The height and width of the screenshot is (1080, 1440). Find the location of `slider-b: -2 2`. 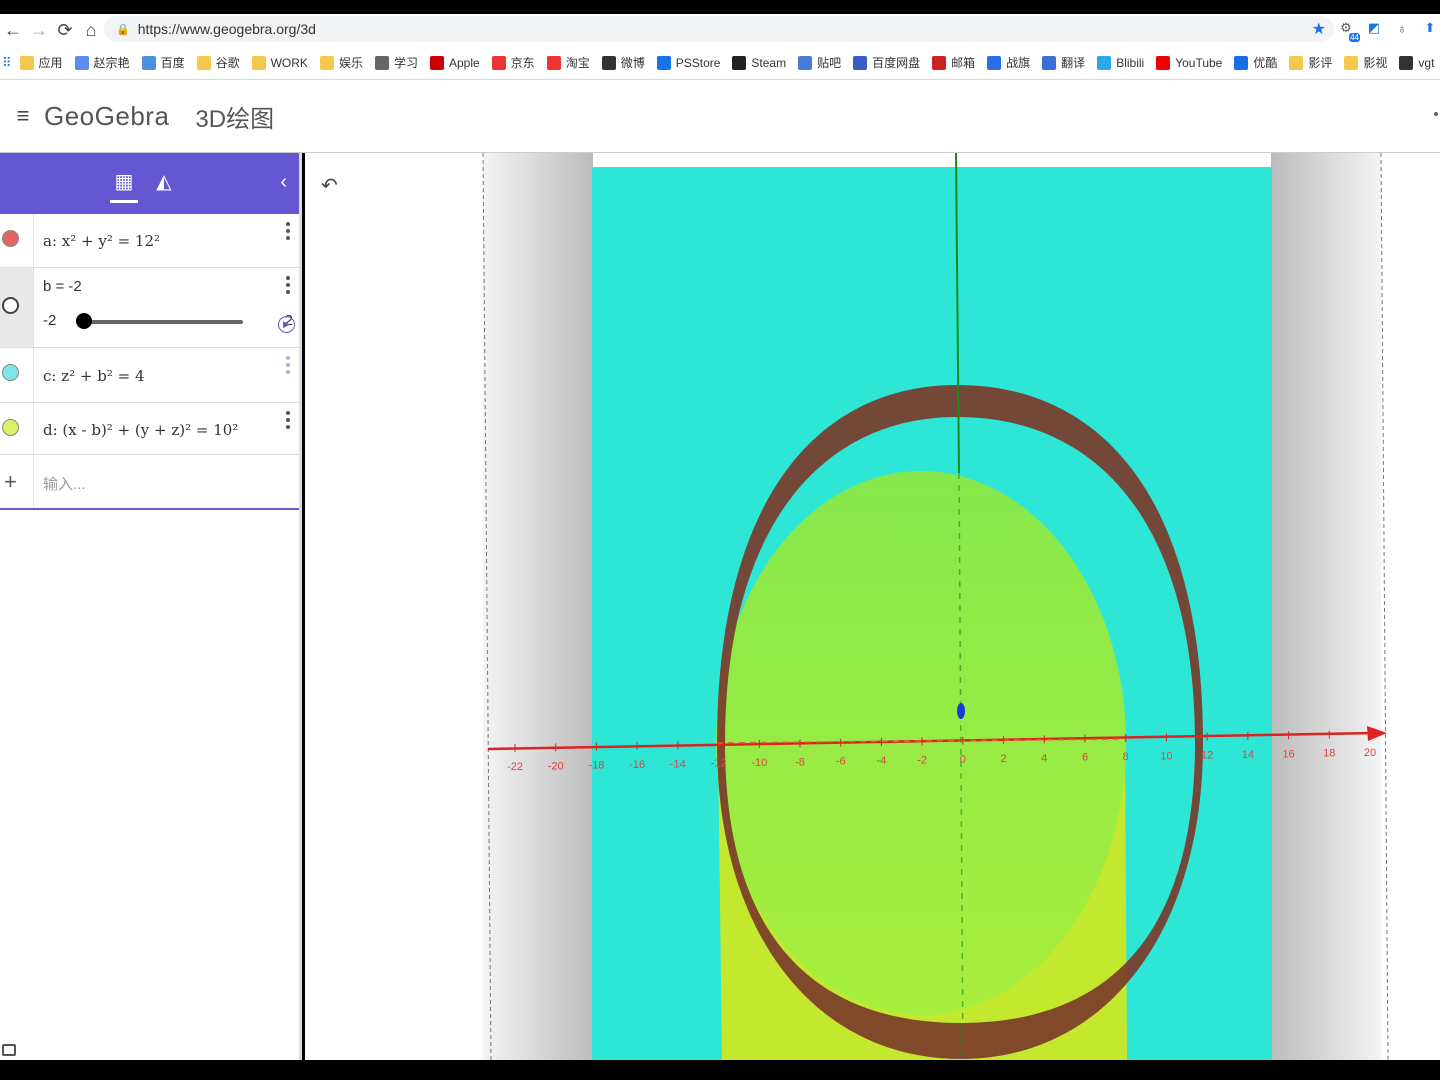

slider-b: -2 2 is located at coordinates (168, 322).